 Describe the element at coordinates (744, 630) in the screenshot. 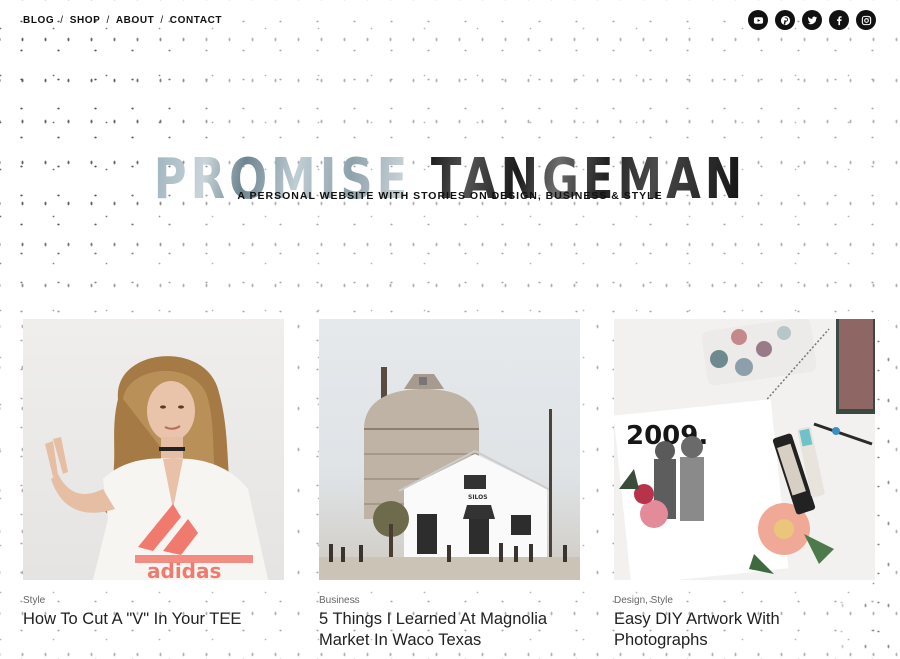

I see `post-title: Easy DIY Artwork With Photographs` at that location.